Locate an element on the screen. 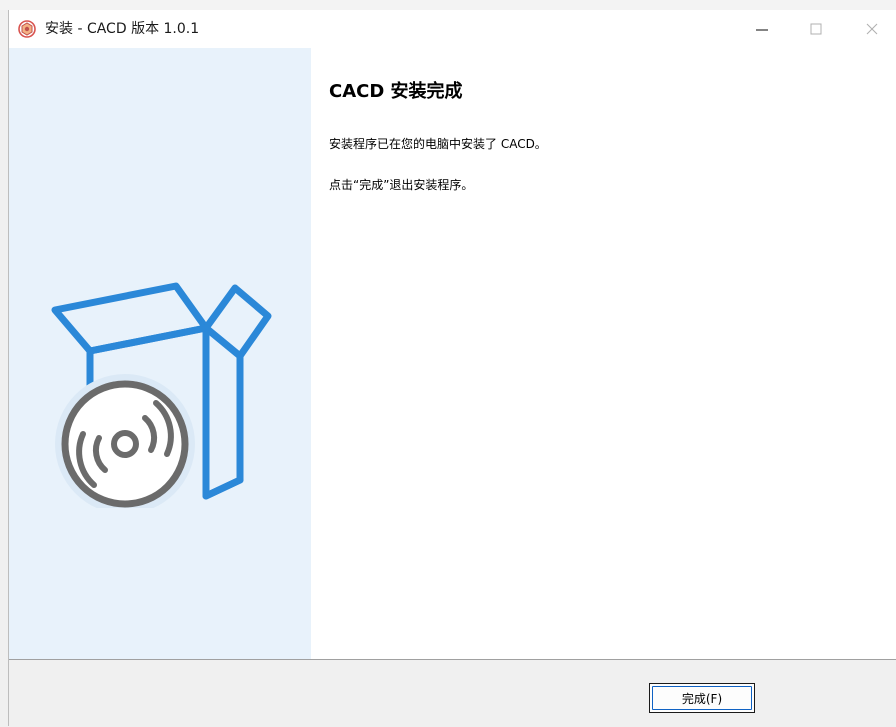  background-strip is located at coordinates (448, 5).